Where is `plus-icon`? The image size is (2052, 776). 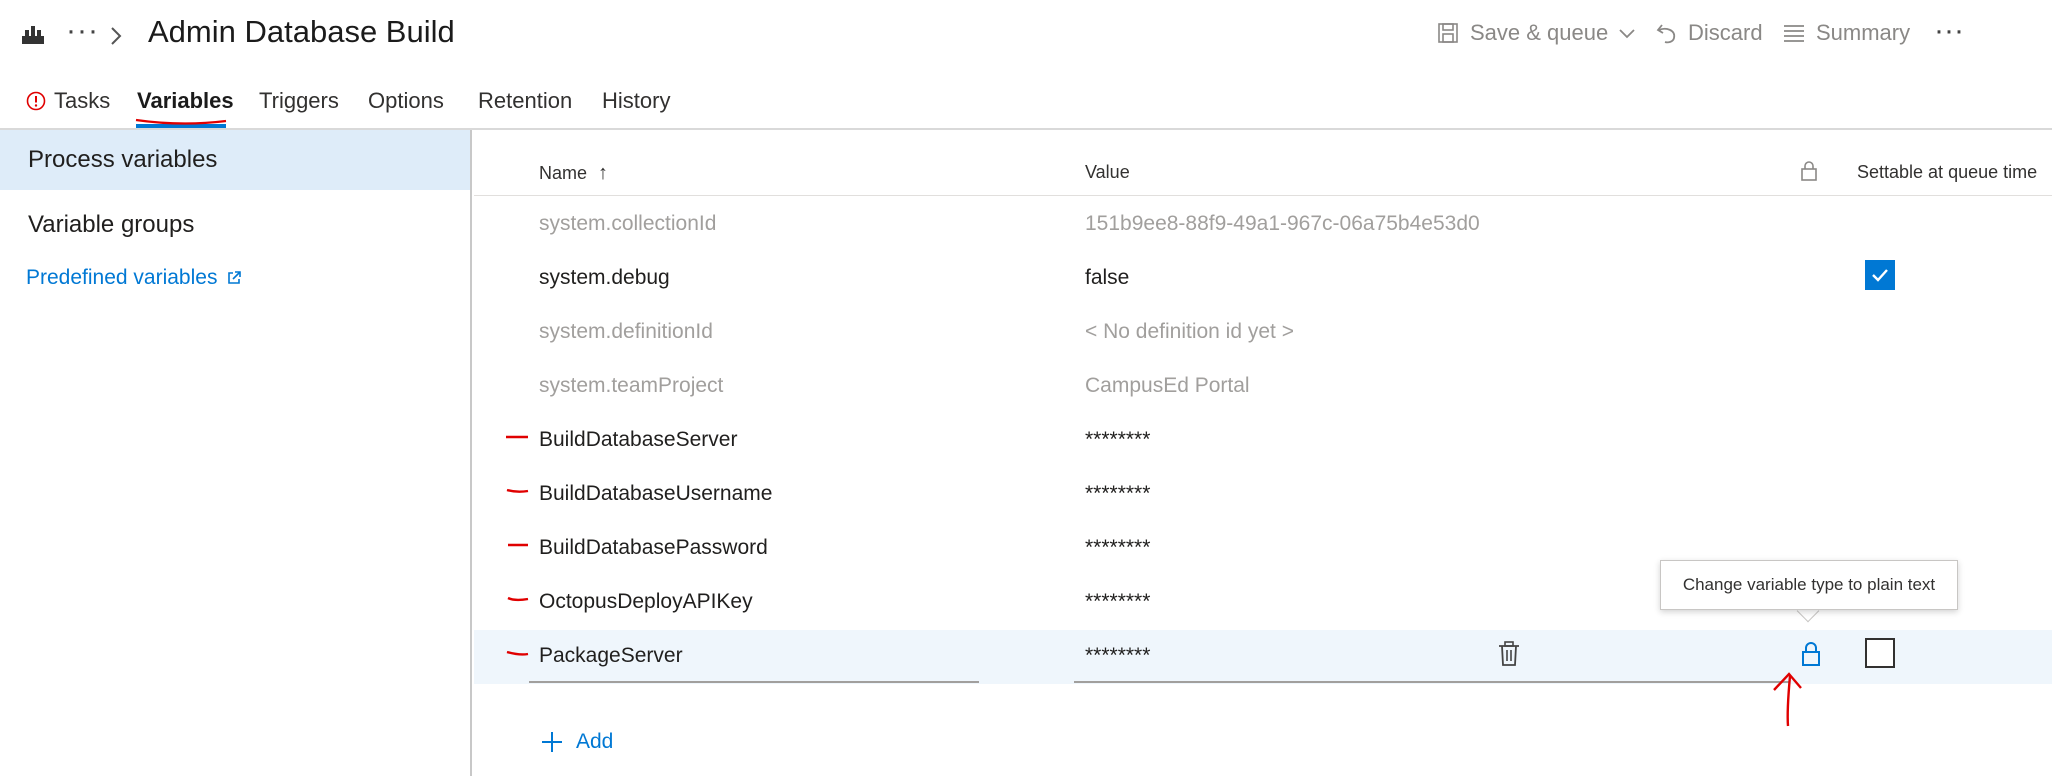
plus-icon is located at coordinates (552, 742).